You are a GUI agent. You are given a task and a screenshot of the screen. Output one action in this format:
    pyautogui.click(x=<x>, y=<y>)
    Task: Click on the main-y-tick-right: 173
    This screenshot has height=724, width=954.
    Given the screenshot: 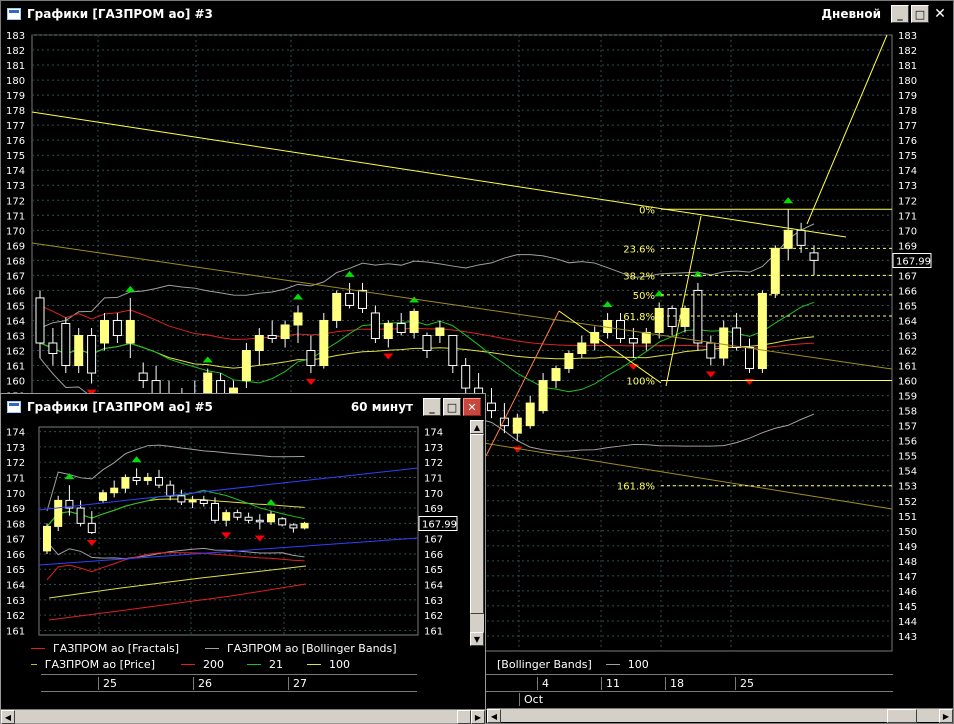 What is the action you would take?
    pyautogui.click(x=907, y=186)
    